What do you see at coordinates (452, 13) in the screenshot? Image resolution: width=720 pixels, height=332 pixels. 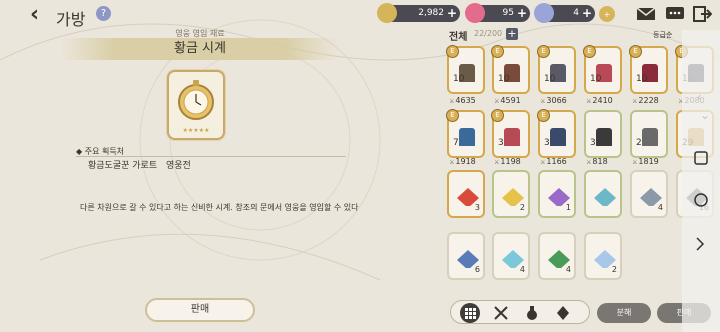 I see `gold-plus-icon: +` at bounding box center [452, 13].